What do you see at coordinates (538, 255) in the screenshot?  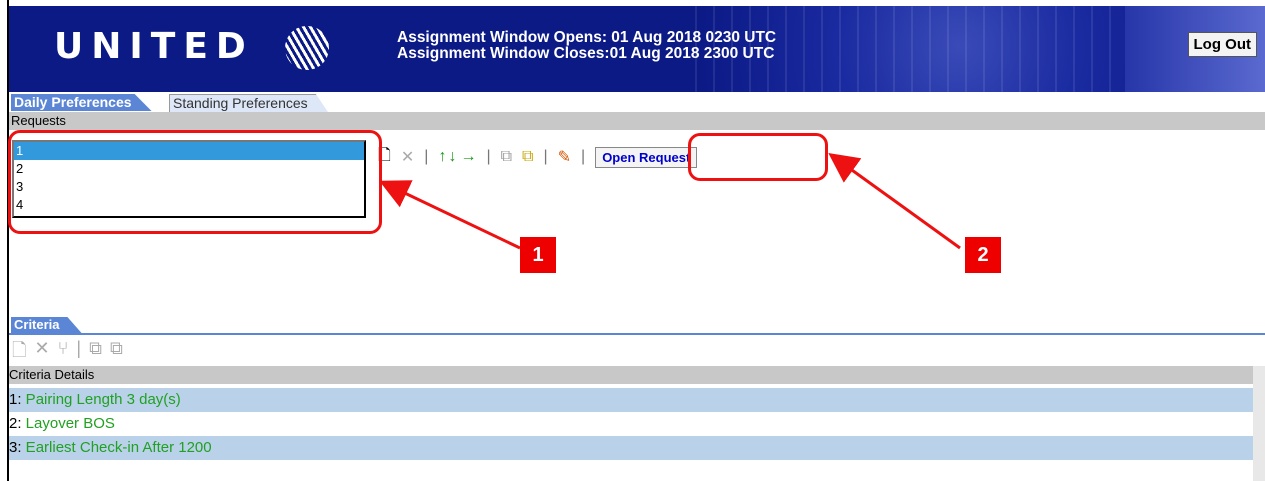 I see `callout-badge-1: 1` at bounding box center [538, 255].